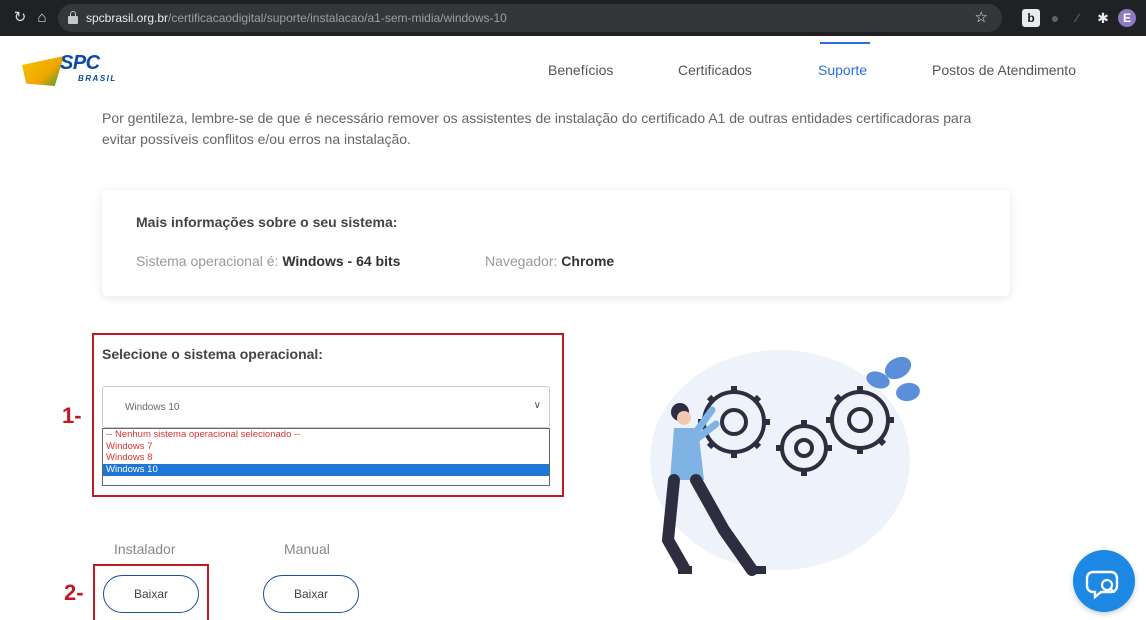  What do you see at coordinates (20, 18) in the screenshot?
I see `reload-icon: ↻` at bounding box center [20, 18].